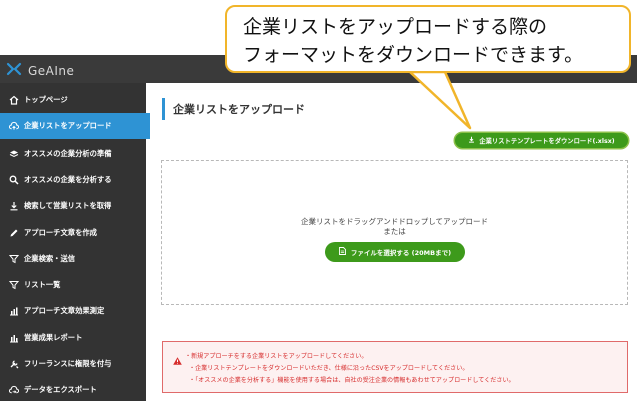 The height and width of the screenshot is (403, 637). I want to click on dropzone-or: または, so click(394, 231).